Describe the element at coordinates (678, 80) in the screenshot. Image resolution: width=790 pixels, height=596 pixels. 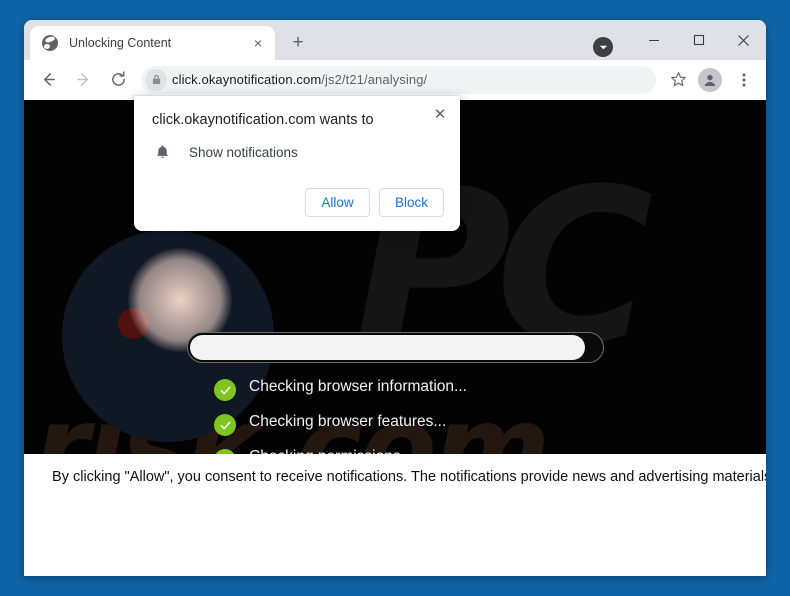
I see `star-icon` at that location.